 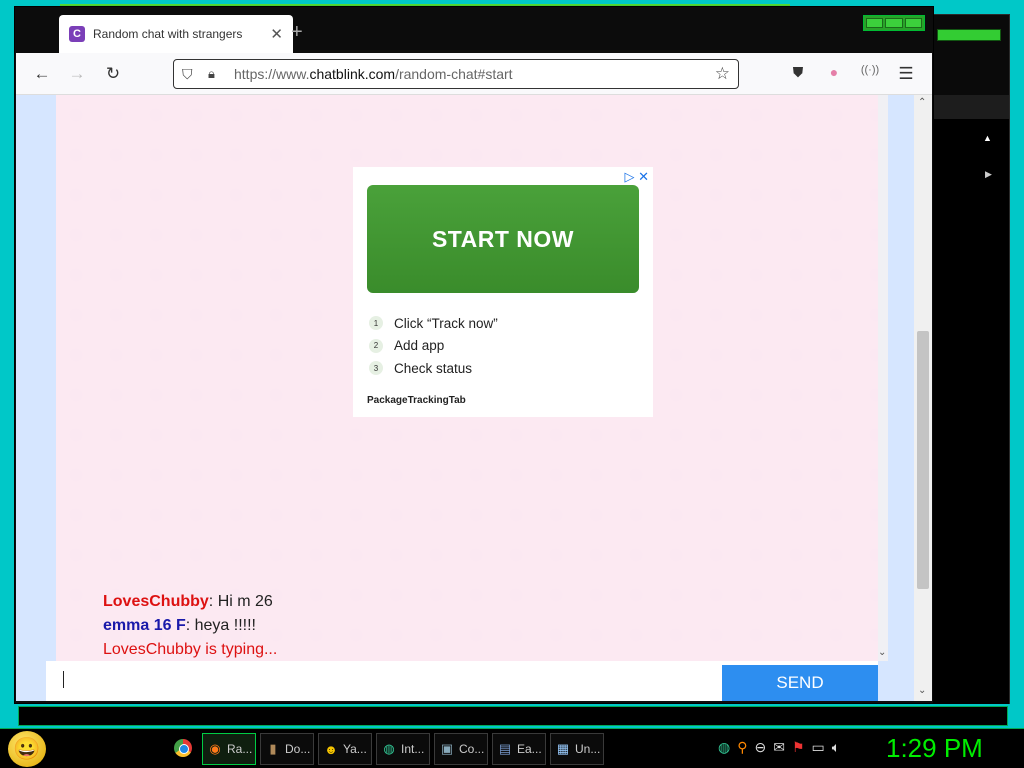 What do you see at coordinates (636, 177) in the screenshot?
I see `adchoices-close-icon: ▷ ✕` at bounding box center [636, 177].